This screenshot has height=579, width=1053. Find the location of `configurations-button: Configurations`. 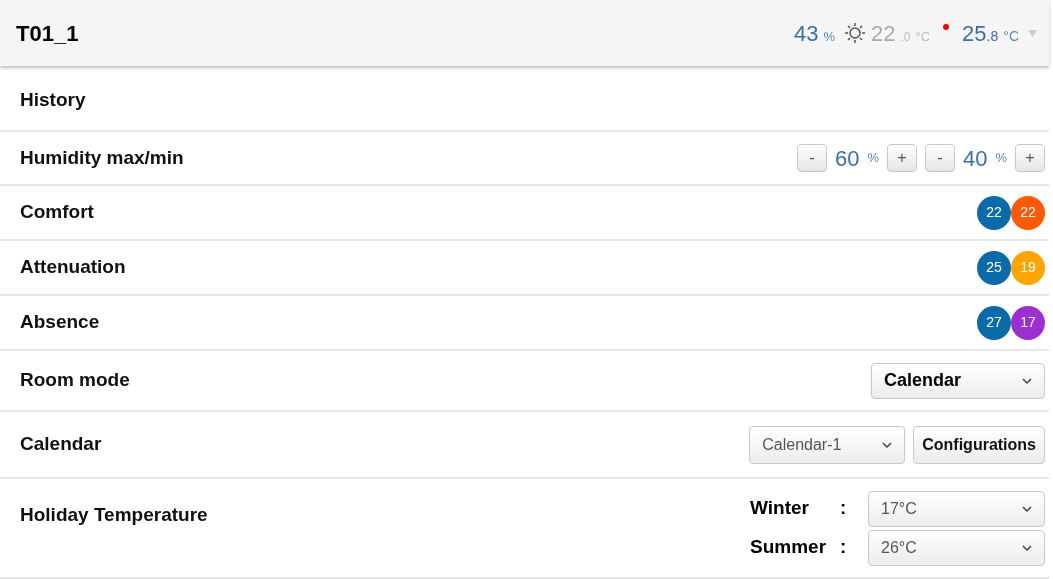

configurations-button: Configurations is located at coordinates (979, 444).